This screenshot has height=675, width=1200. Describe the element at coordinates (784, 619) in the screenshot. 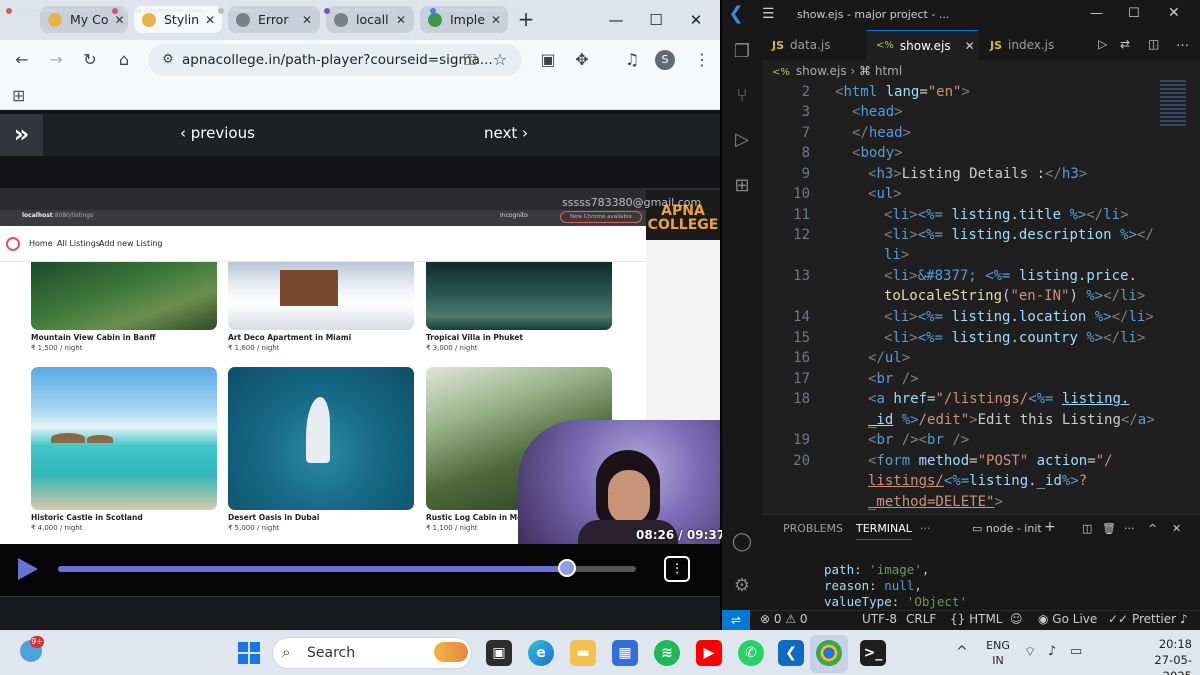

I see `problems-count: ⊗ 0 ⚠ 0` at that location.